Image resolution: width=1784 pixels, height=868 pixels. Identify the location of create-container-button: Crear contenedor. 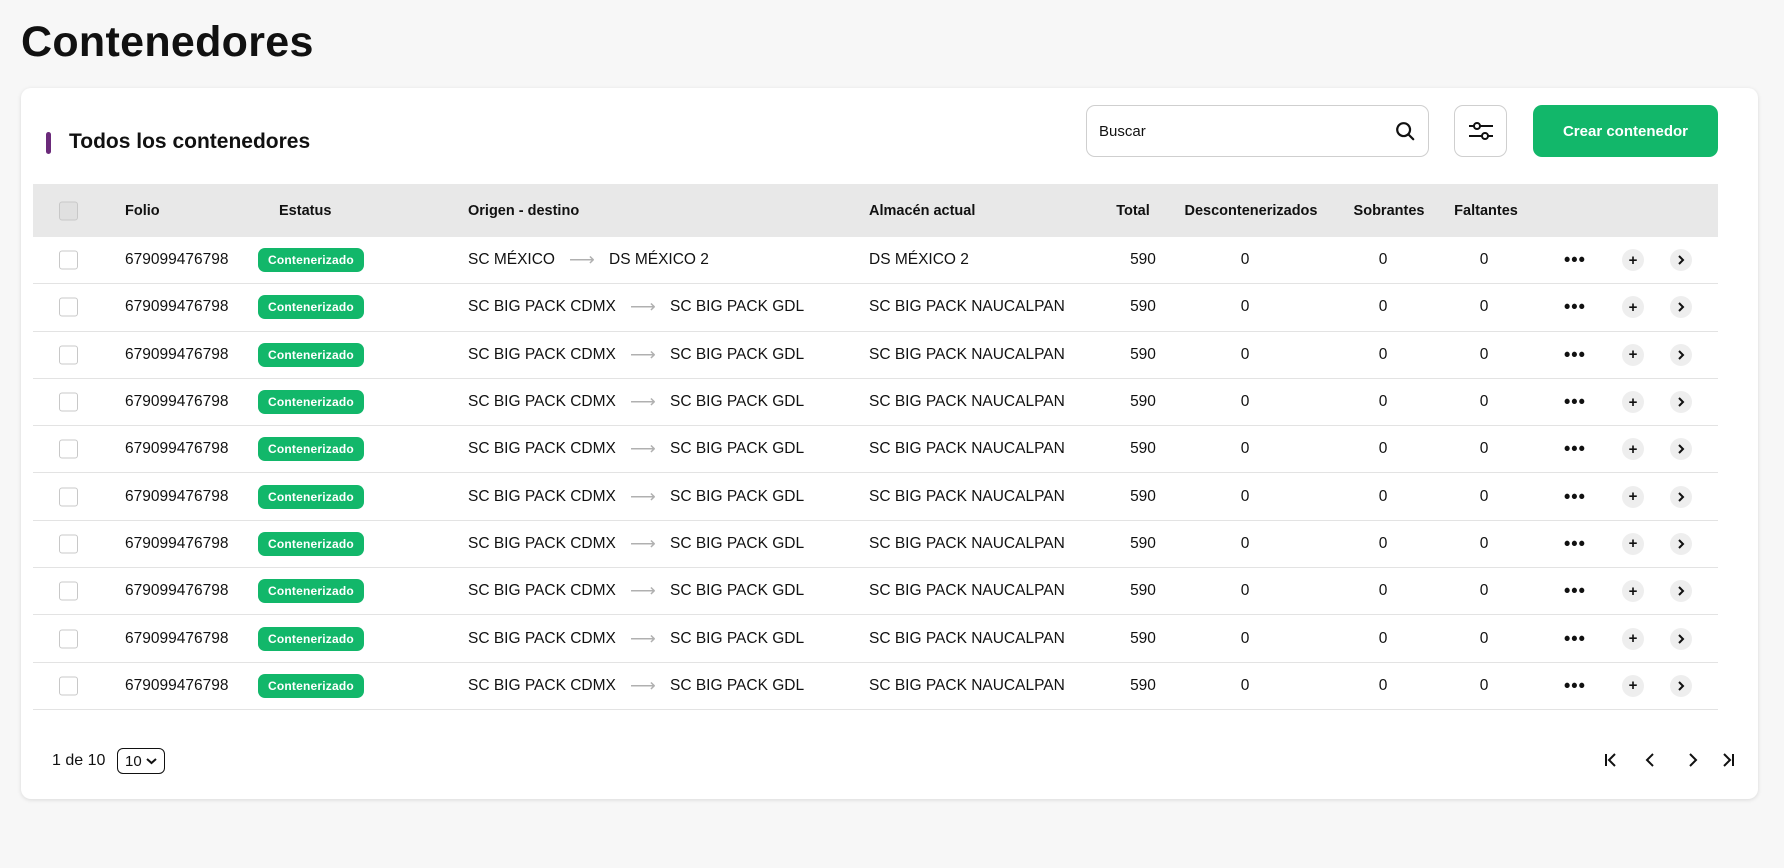
(1625, 131).